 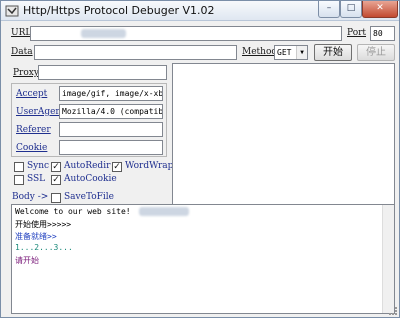 What do you see at coordinates (260, 52) in the screenshot?
I see `method-label: Method` at bounding box center [260, 52].